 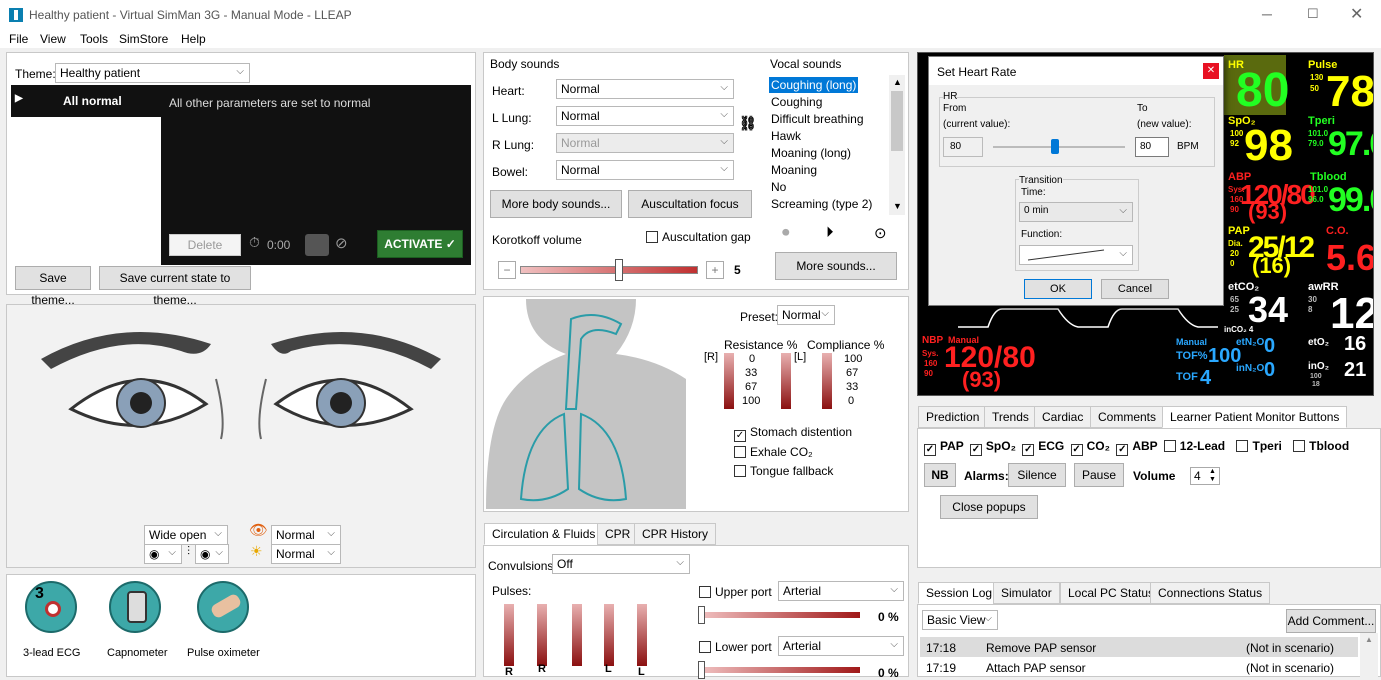 I want to click on volume-plus-button: +, so click(x=715, y=270).